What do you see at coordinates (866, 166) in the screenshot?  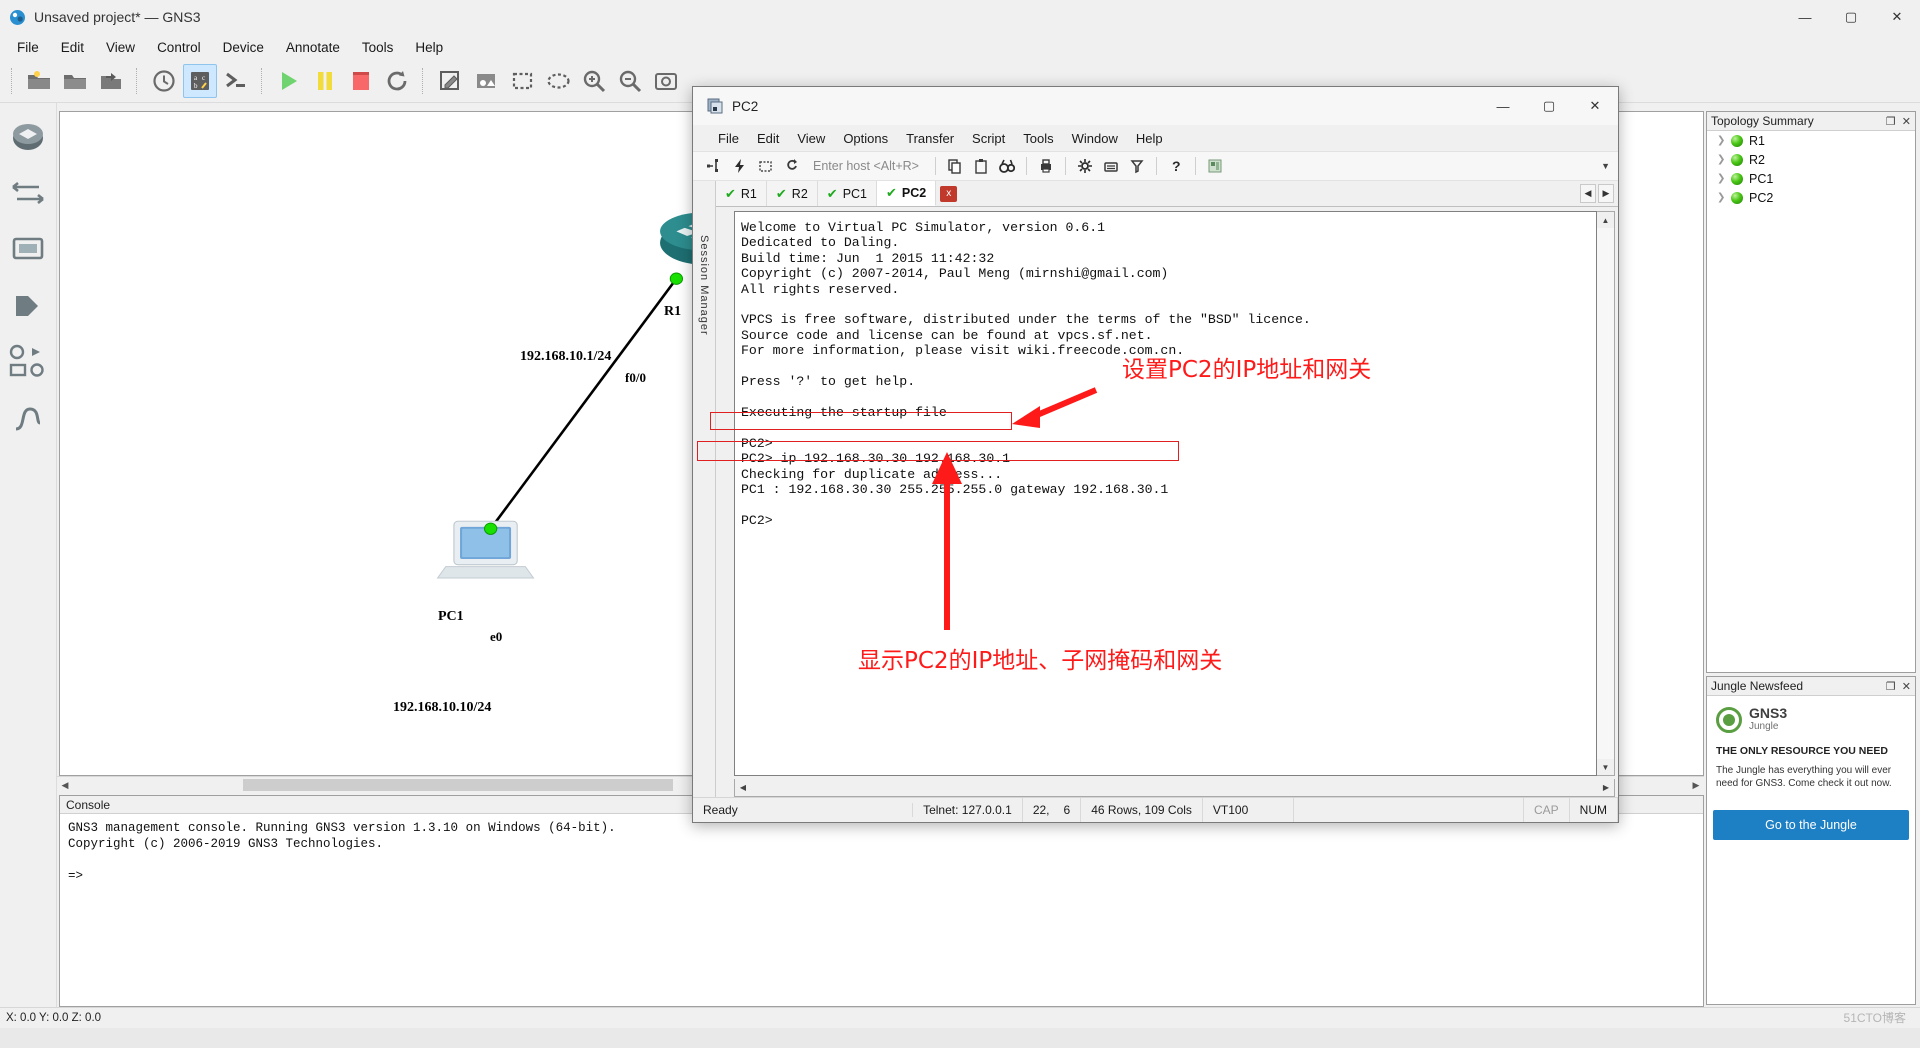 I see `host-input: Enter host <Alt+R>` at bounding box center [866, 166].